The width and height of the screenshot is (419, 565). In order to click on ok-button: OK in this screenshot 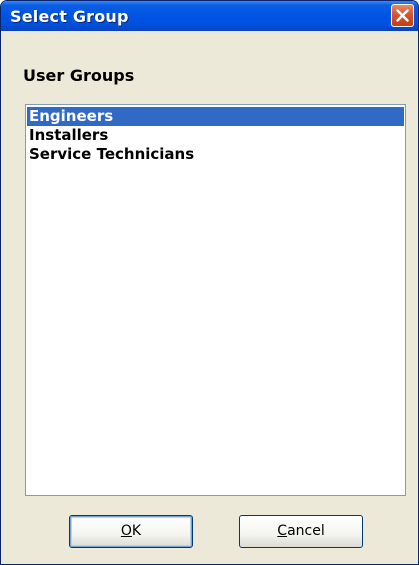, I will do `click(131, 531)`.